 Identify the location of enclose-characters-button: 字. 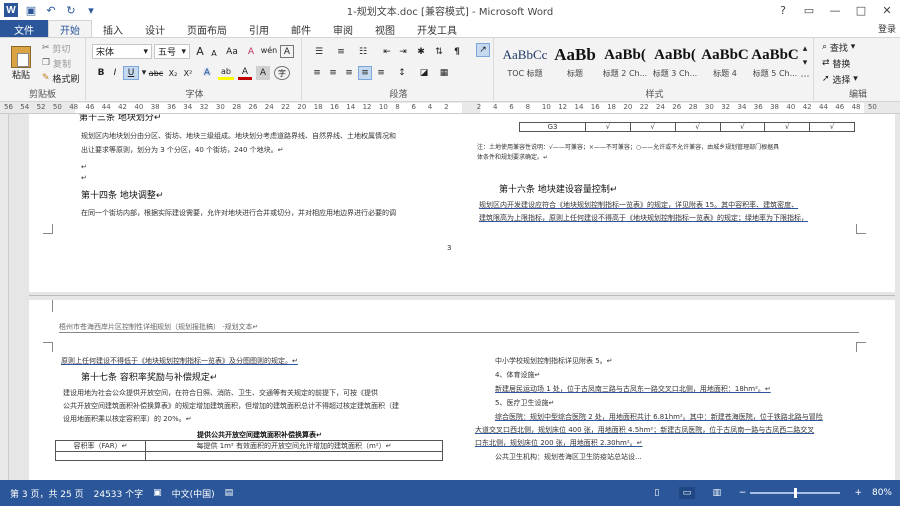
(282, 73).